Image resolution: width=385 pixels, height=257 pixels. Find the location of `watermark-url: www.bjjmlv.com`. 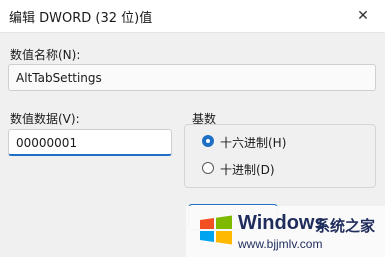

watermark-url: www.bjjmlv.com is located at coordinates (280, 244).